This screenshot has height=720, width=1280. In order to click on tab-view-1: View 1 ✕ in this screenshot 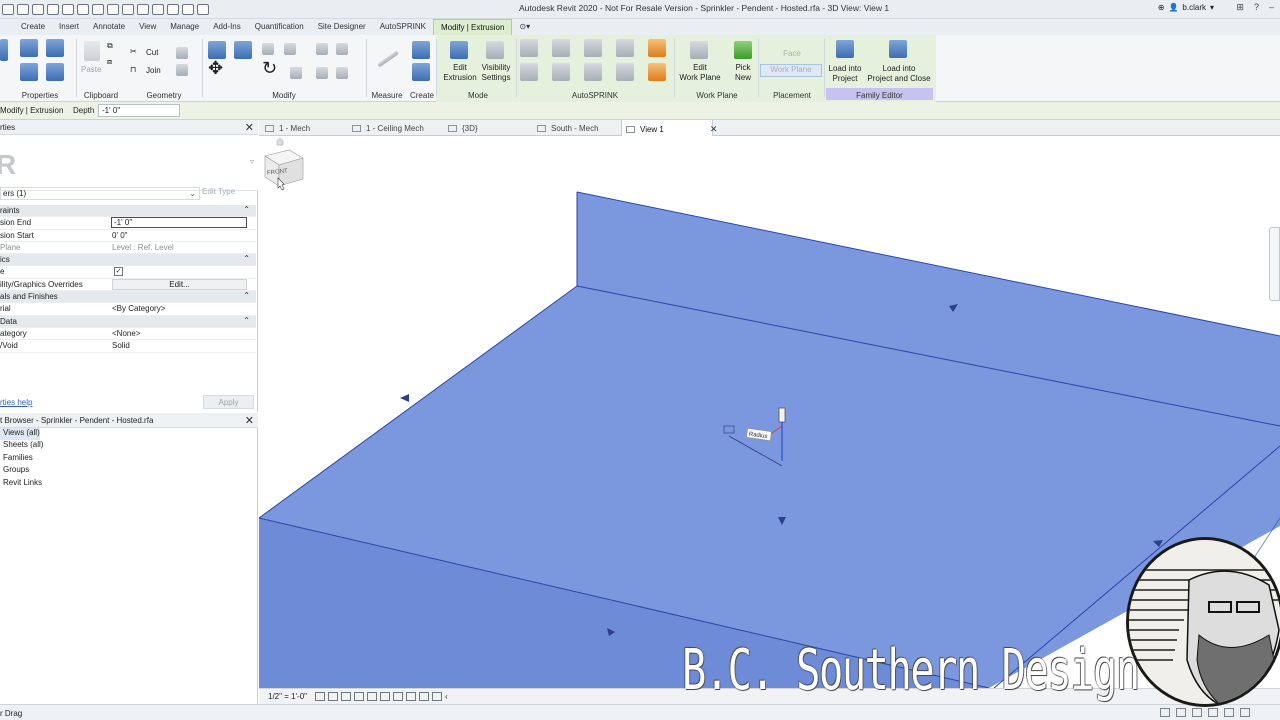, I will do `click(669, 128)`.